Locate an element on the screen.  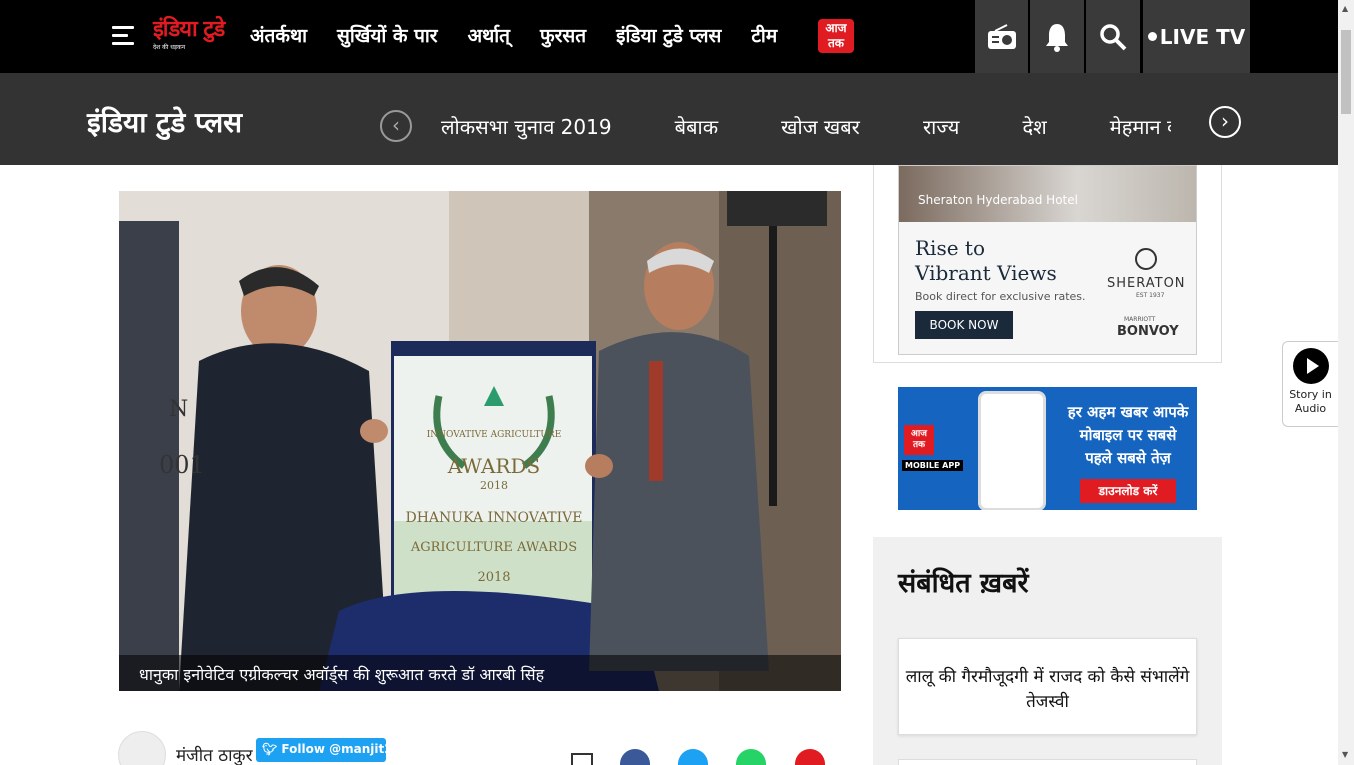
sheraton-emblem-icon is located at coordinates (1146, 259).